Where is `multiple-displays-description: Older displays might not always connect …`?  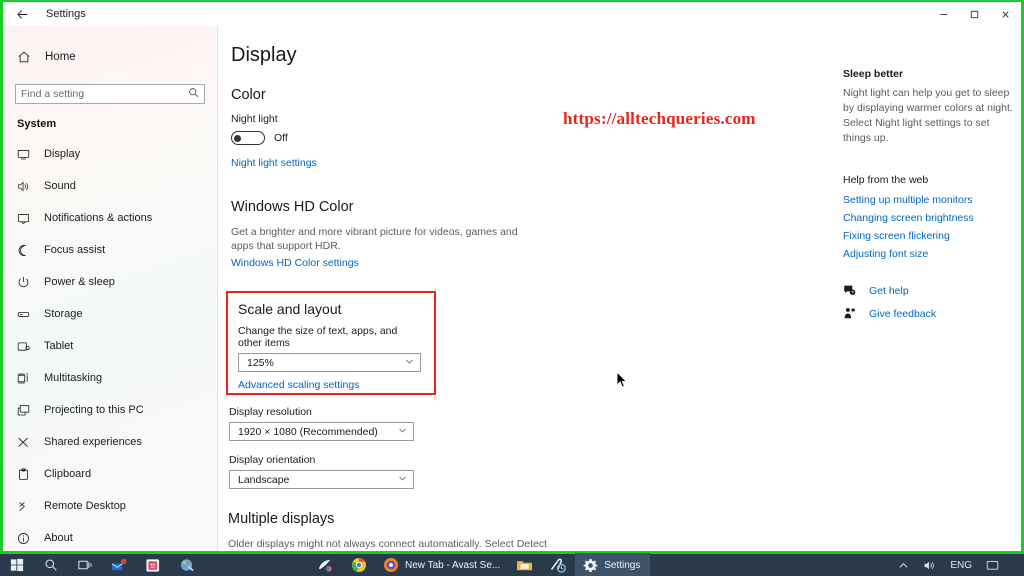 multiple-displays-description: Older displays might not always connect … is located at coordinates (388, 544).